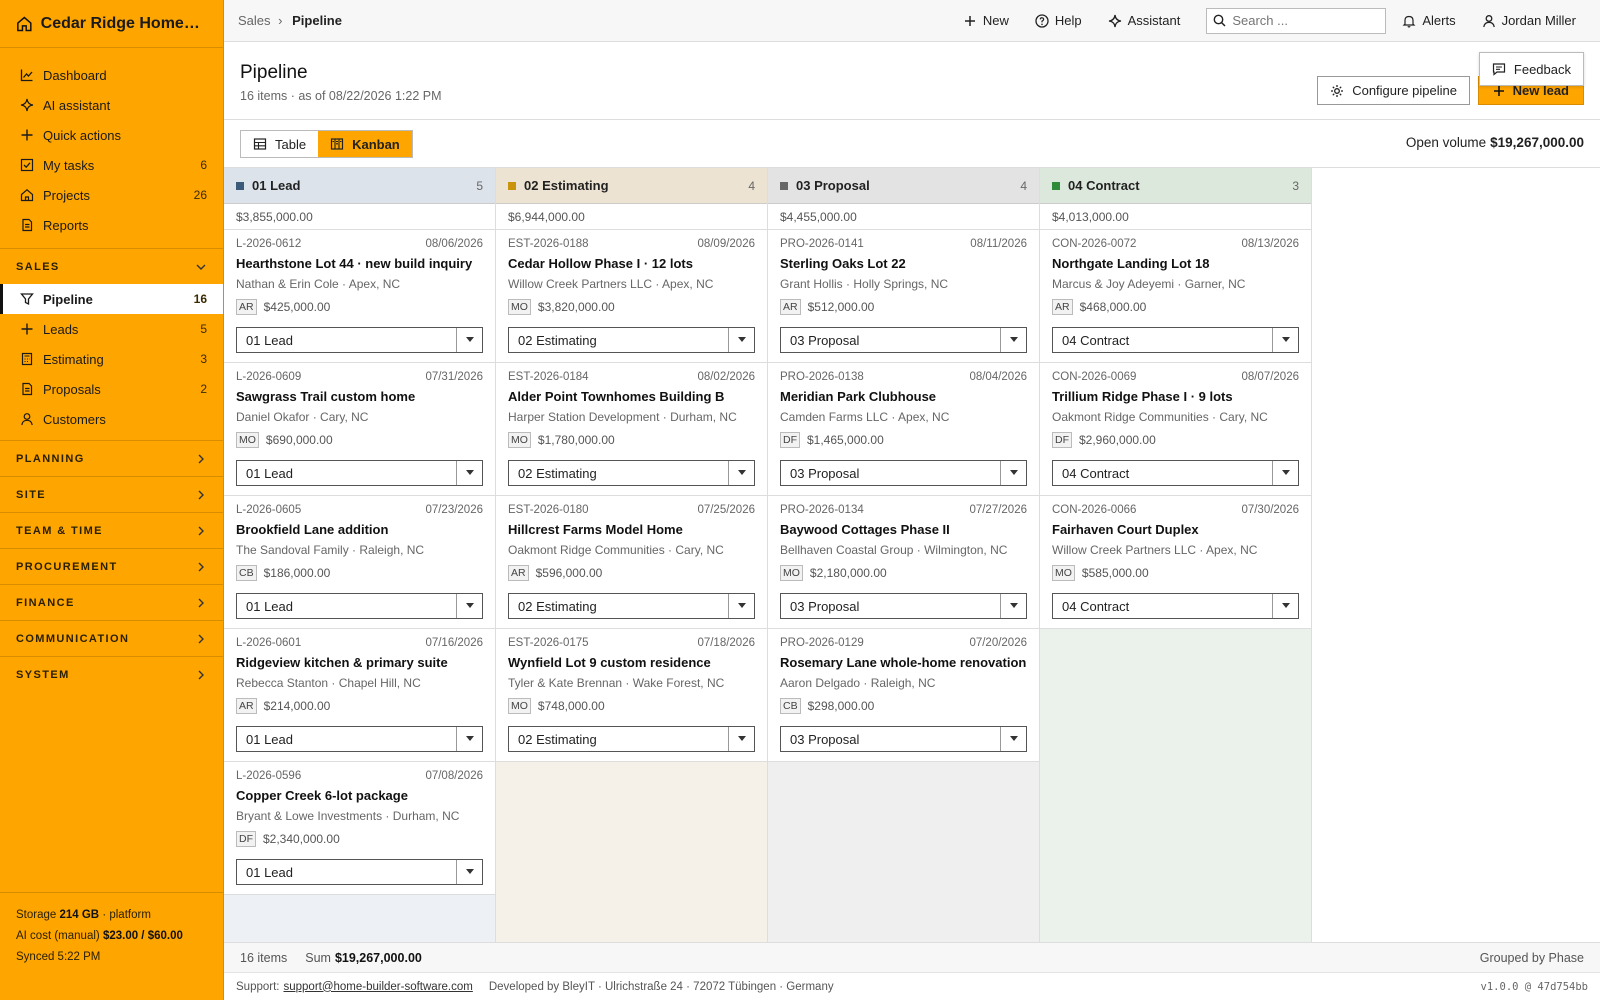 The height and width of the screenshot is (1000, 1600). Describe the element at coordinates (1529, 20) in the screenshot. I see `user-menu: Jordan Miller` at that location.